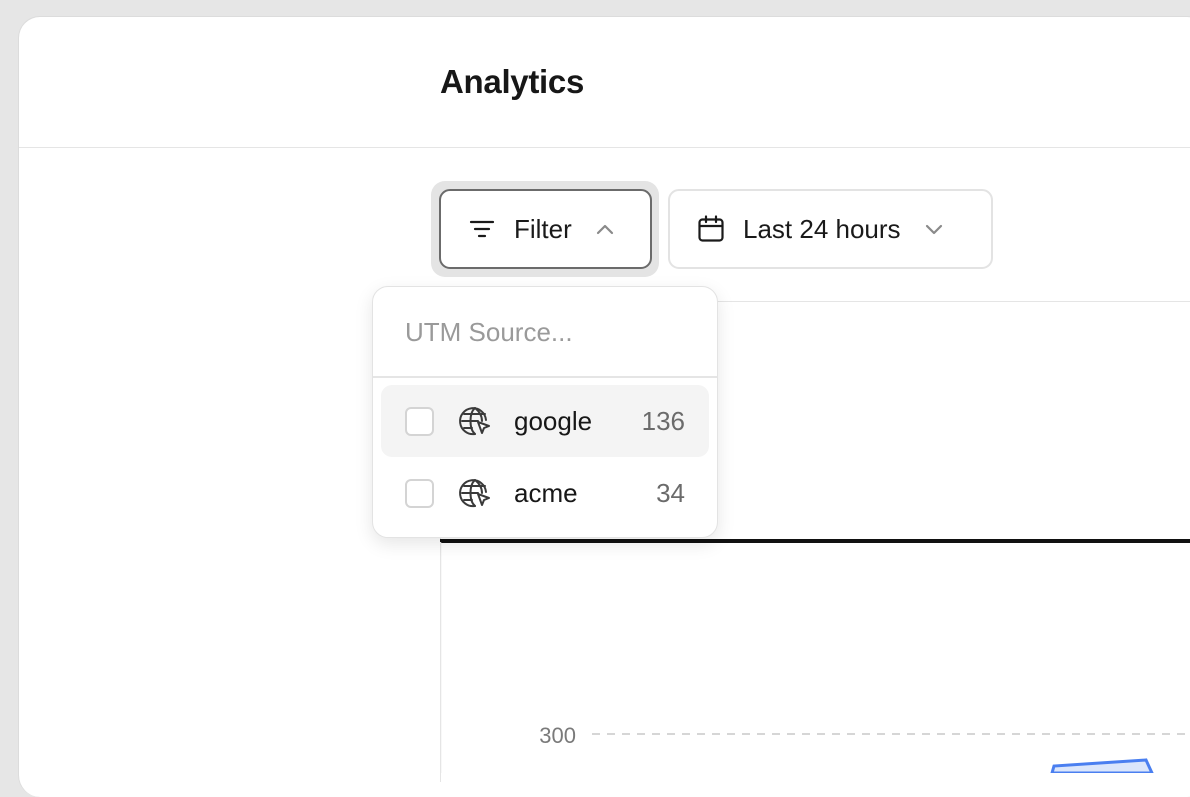 This screenshot has height=797, width=1190. I want to click on filter-button: Filter, so click(545, 229).